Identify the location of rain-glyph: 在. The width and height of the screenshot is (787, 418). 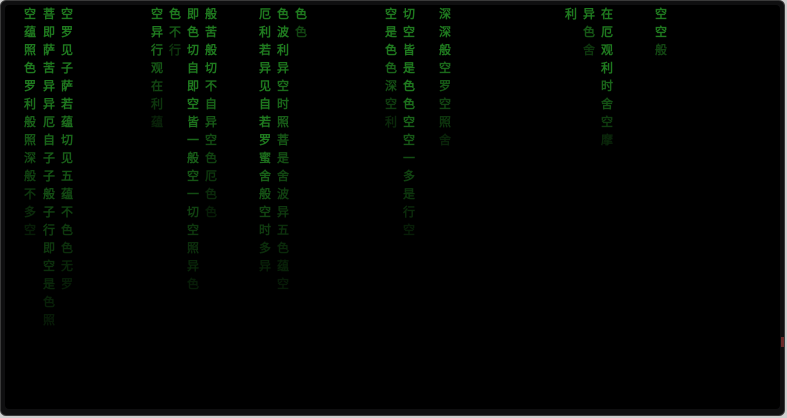
(606, 14).